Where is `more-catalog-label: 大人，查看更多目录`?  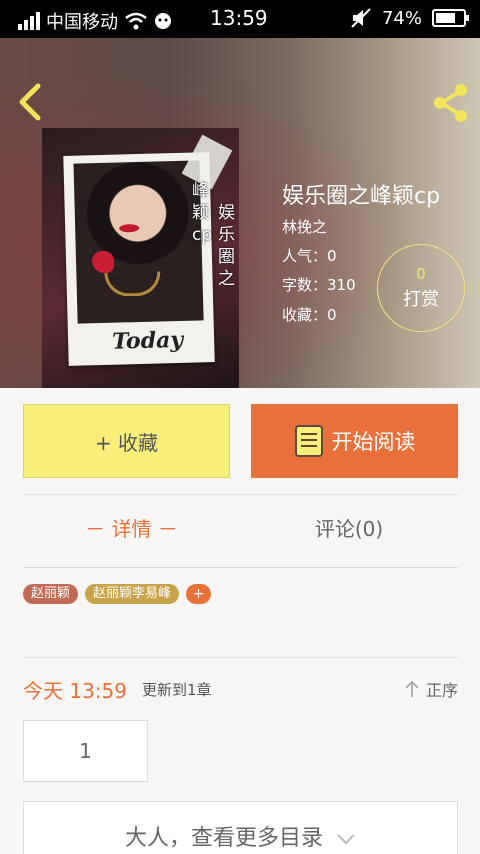
more-catalog-label: 大人，查看更多目录 is located at coordinates (223, 838).